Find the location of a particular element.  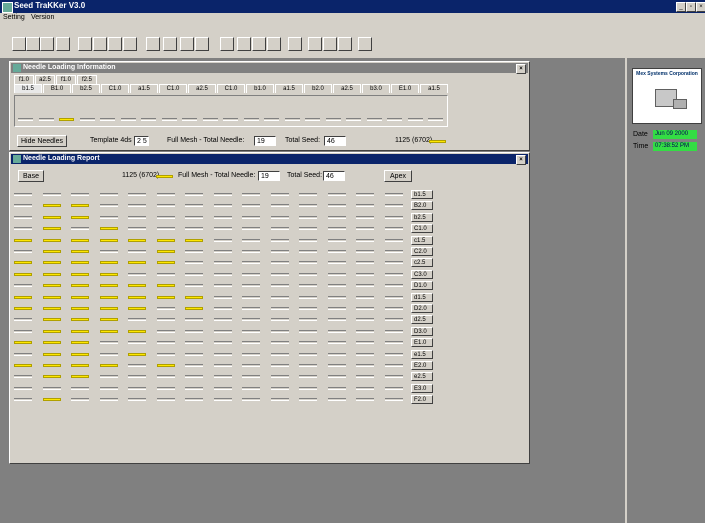

tab-bottom-12: b3.0 is located at coordinates (376, 88).